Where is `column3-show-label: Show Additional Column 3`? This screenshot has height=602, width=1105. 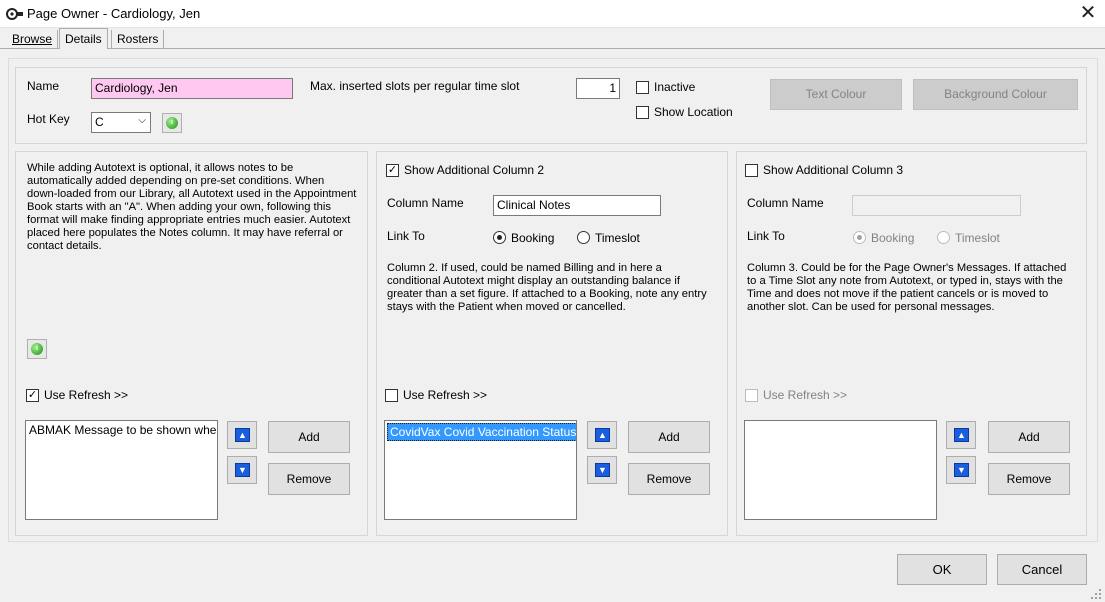 column3-show-label: Show Additional Column 3 is located at coordinates (833, 170).